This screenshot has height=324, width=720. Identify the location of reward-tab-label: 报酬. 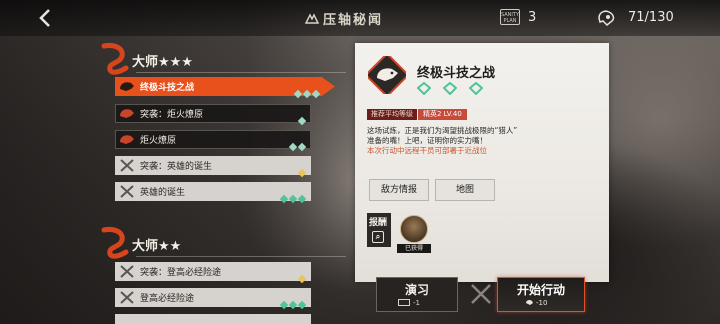
(378, 223).